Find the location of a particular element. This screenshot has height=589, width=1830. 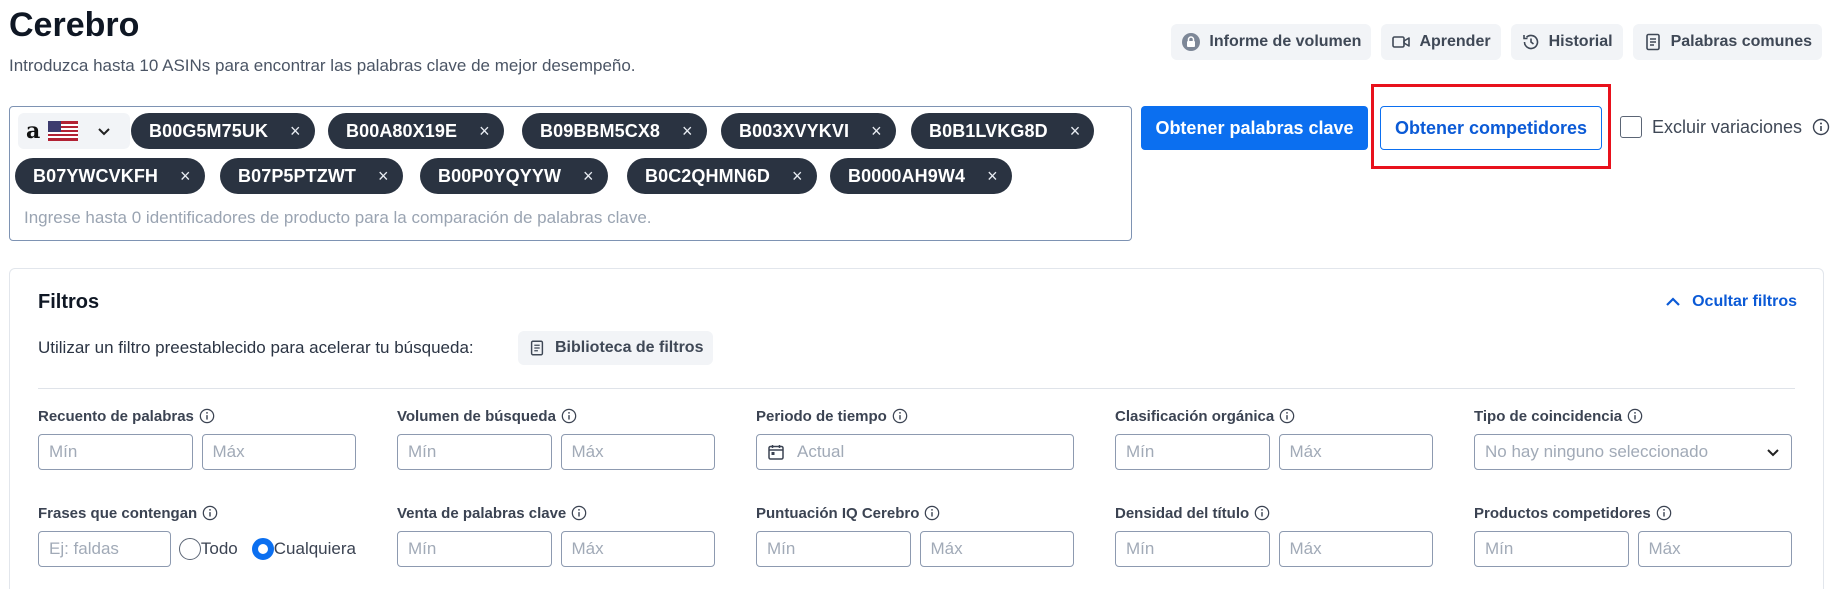

organic-rank-min-input: Mín is located at coordinates (1192, 452).